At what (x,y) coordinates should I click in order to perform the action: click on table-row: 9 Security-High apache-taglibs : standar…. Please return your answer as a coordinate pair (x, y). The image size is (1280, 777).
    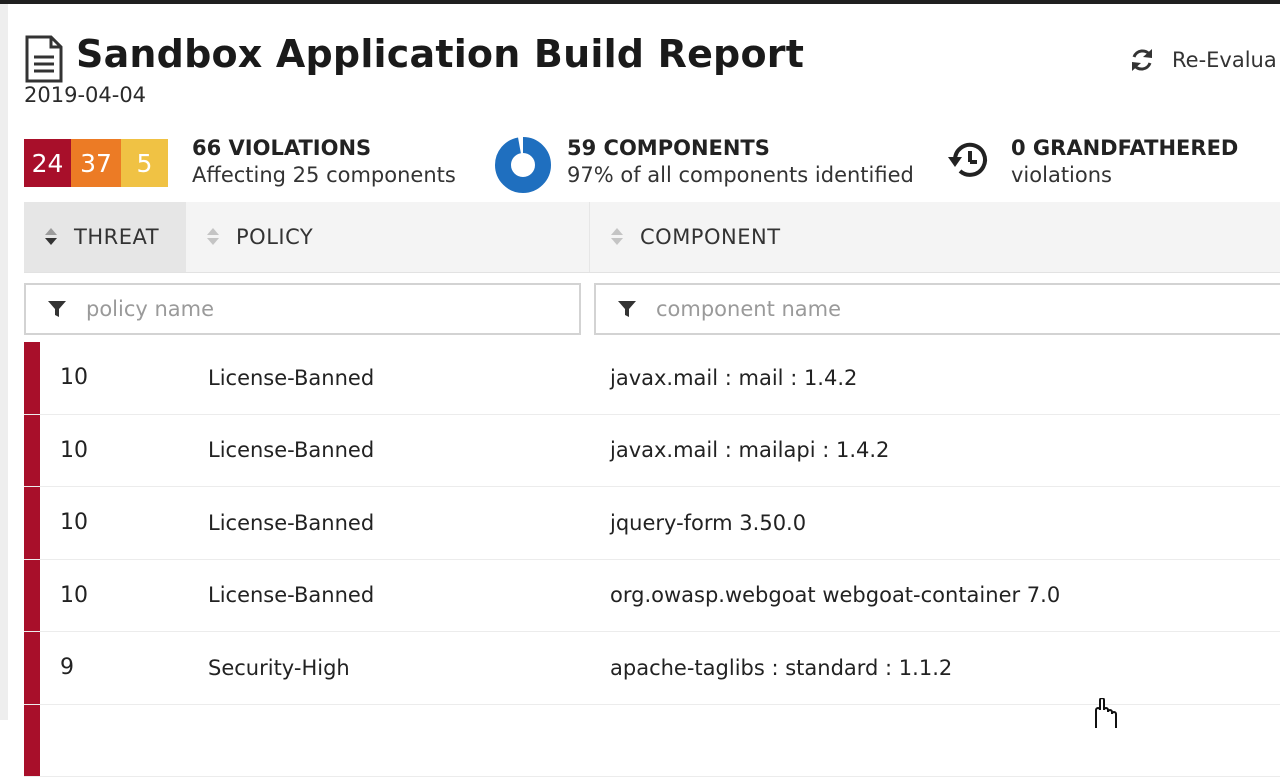
    Looking at the image, I should click on (652, 668).